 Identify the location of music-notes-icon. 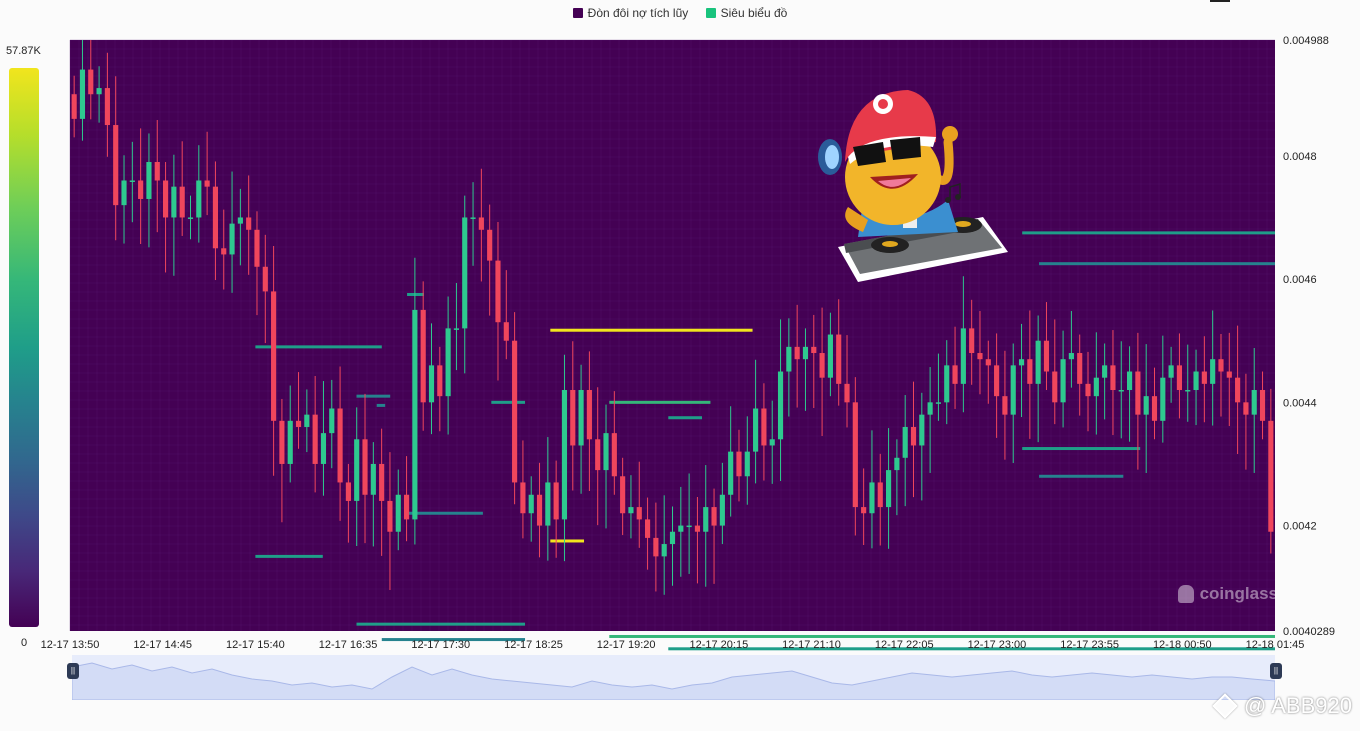
(953, 192).